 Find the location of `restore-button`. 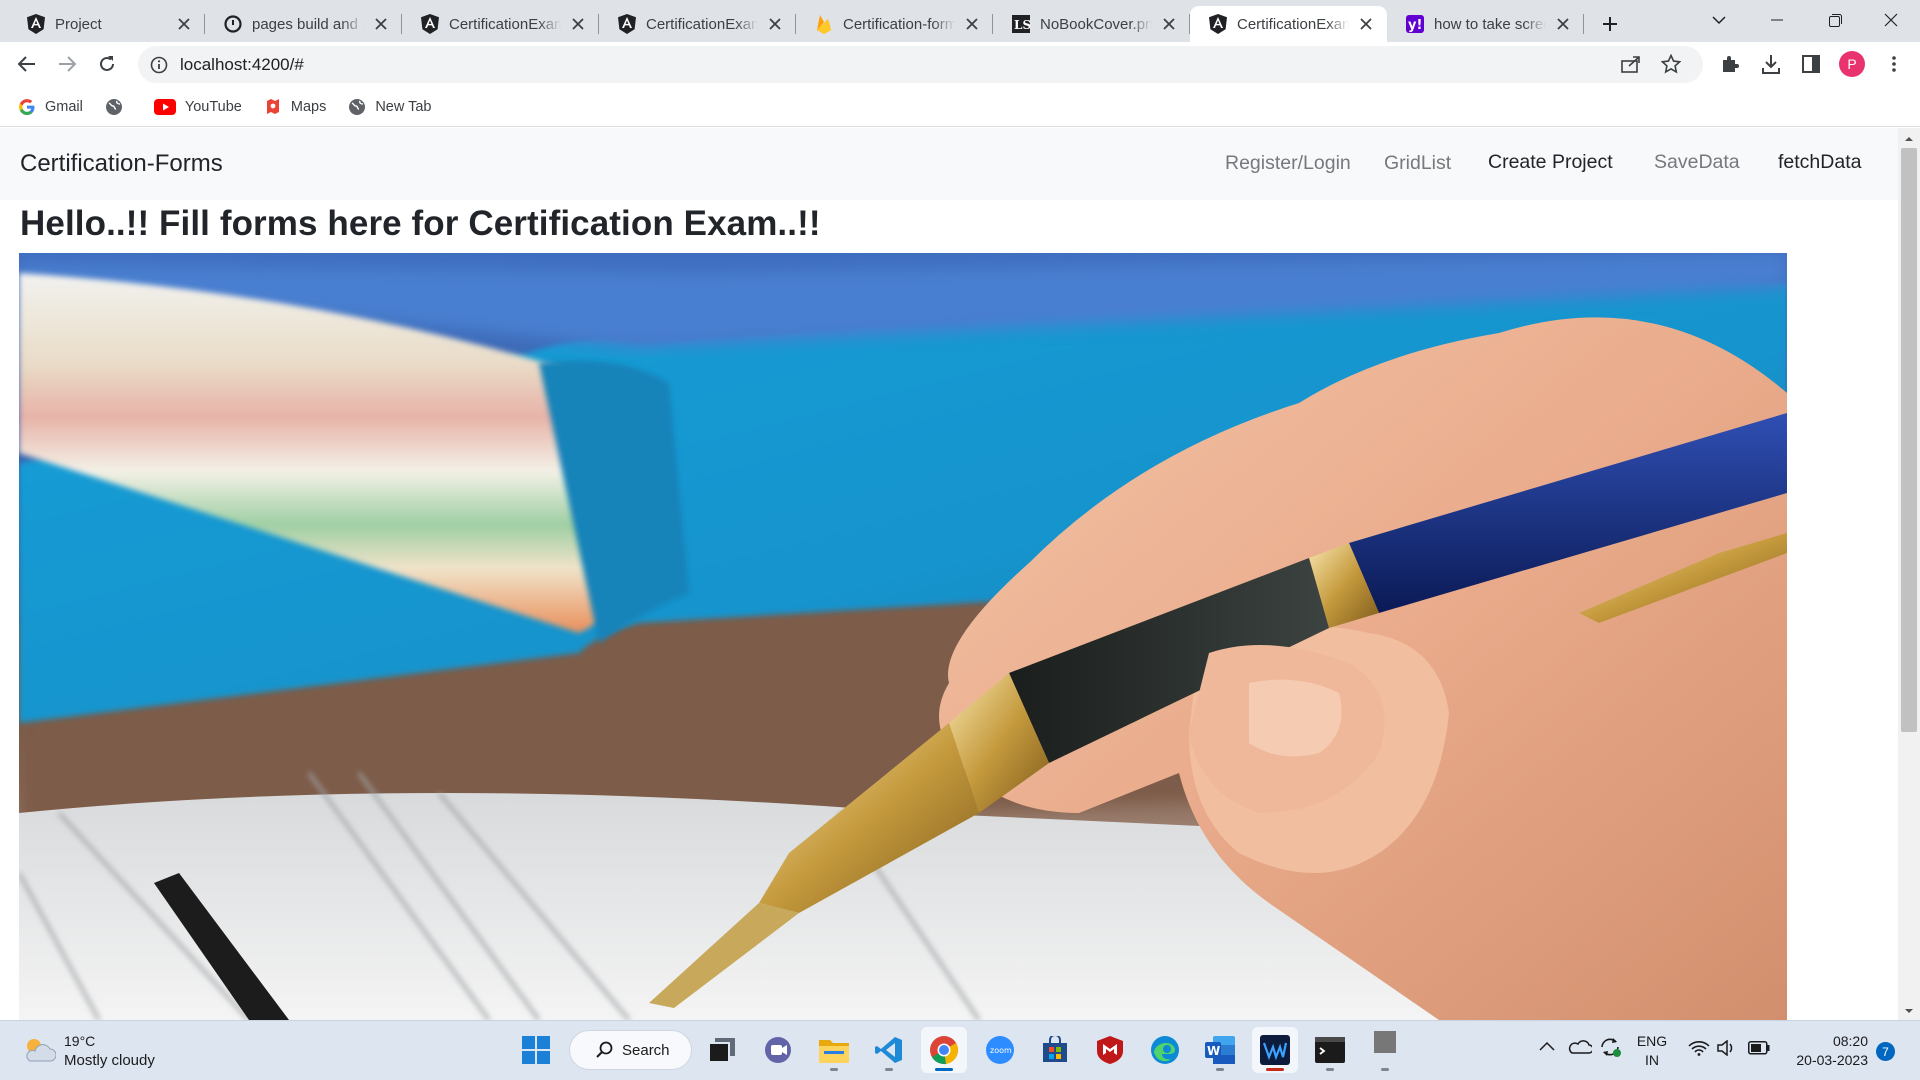

restore-button is located at coordinates (1835, 20).